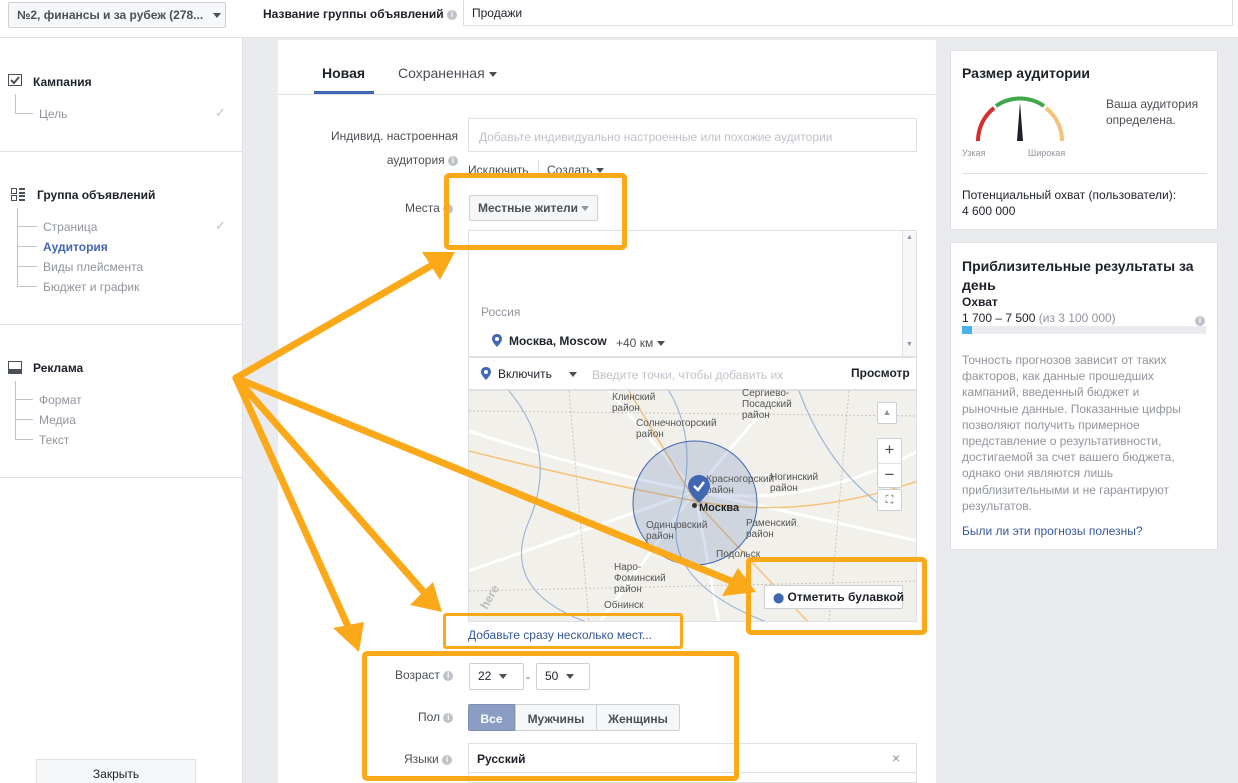 The width and height of the screenshot is (1238, 783). I want to click on tab-saved: Сохраненная, so click(447, 73).